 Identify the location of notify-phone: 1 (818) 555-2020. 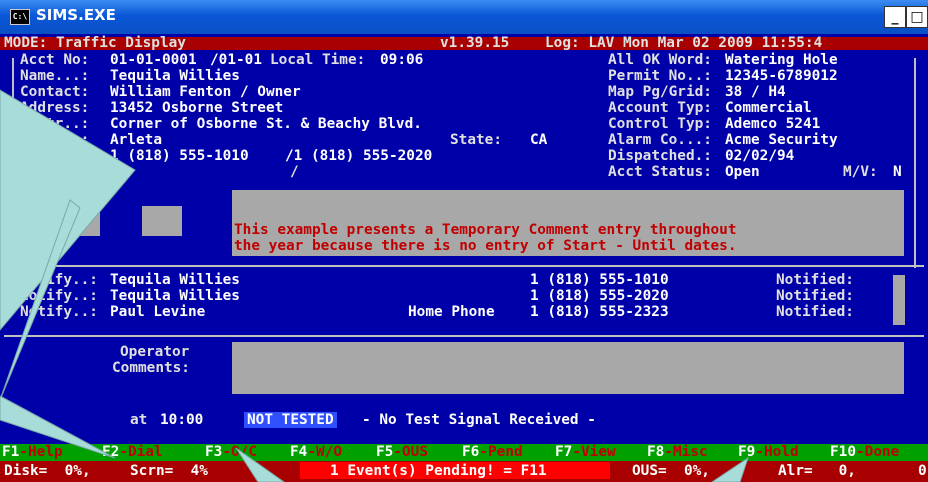
(599, 296).